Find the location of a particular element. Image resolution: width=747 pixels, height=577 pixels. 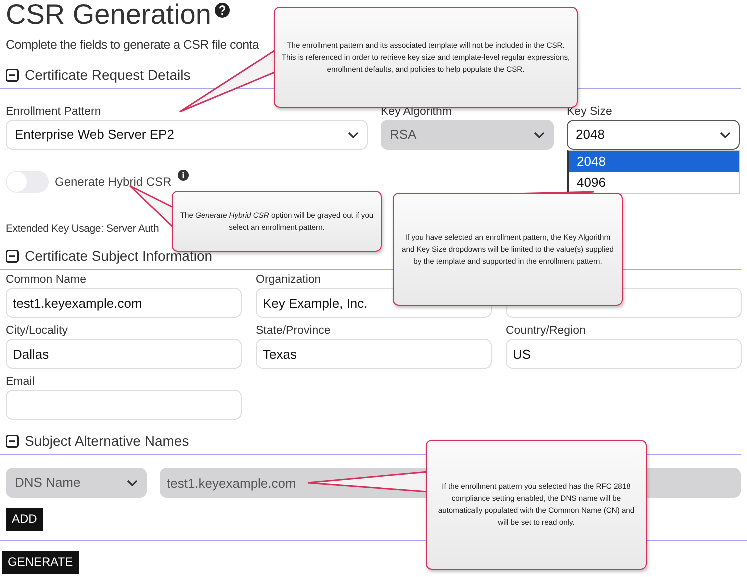

generate-button: GENERATE is located at coordinates (41, 562).